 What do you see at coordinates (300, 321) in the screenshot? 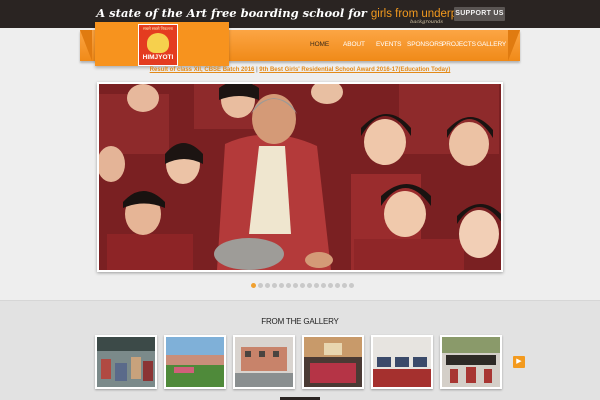
I see `gallery-heading: FROM THE GALLERY` at bounding box center [300, 321].